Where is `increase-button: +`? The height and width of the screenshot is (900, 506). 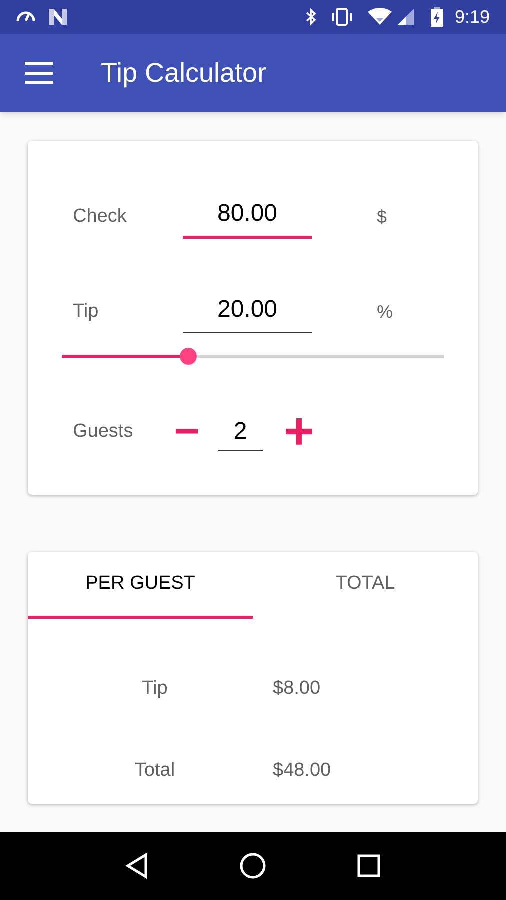
increase-button: + is located at coordinates (299, 432).